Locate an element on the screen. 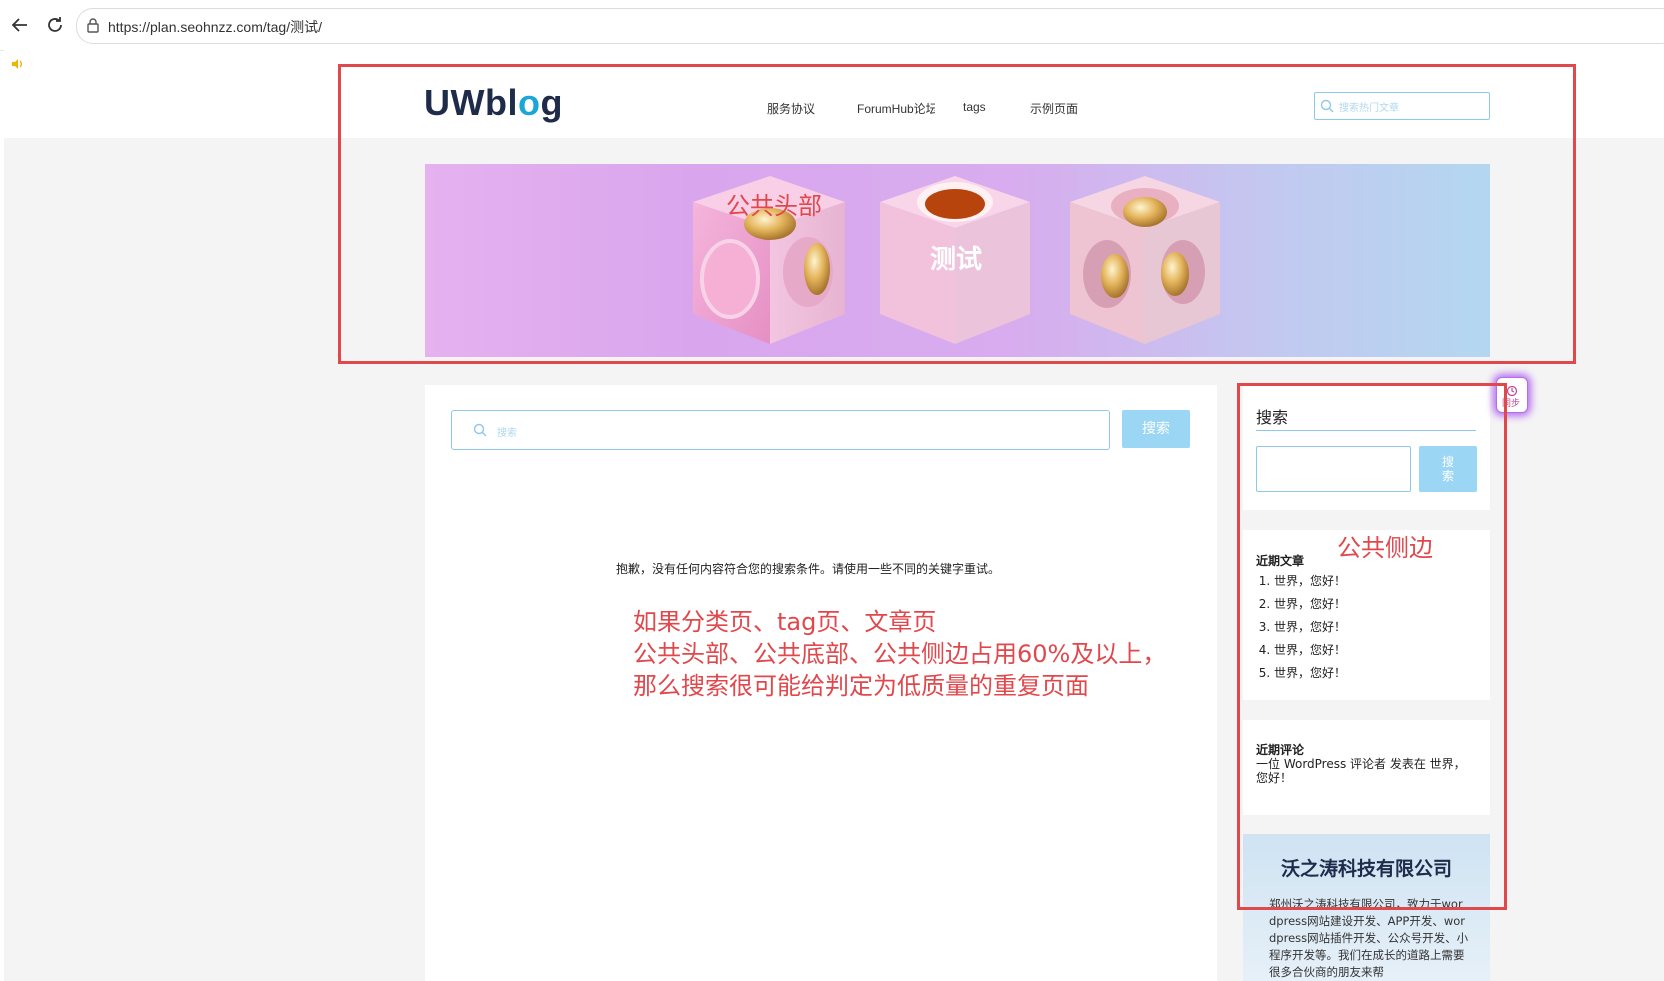 This screenshot has height=981, width=1664. main-search-placeholder: 搜索 is located at coordinates (507, 433).